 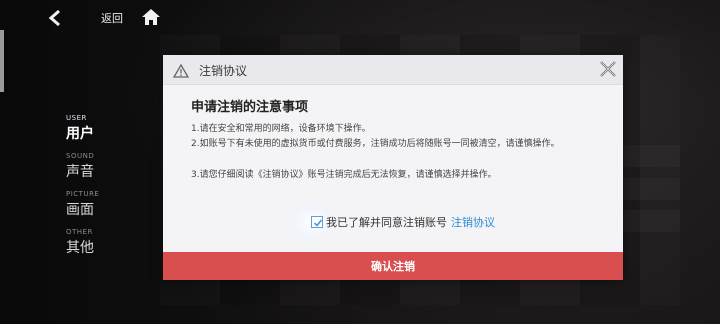 I want to click on sidebar-item-user: USER 用户, so click(x=80, y=128).